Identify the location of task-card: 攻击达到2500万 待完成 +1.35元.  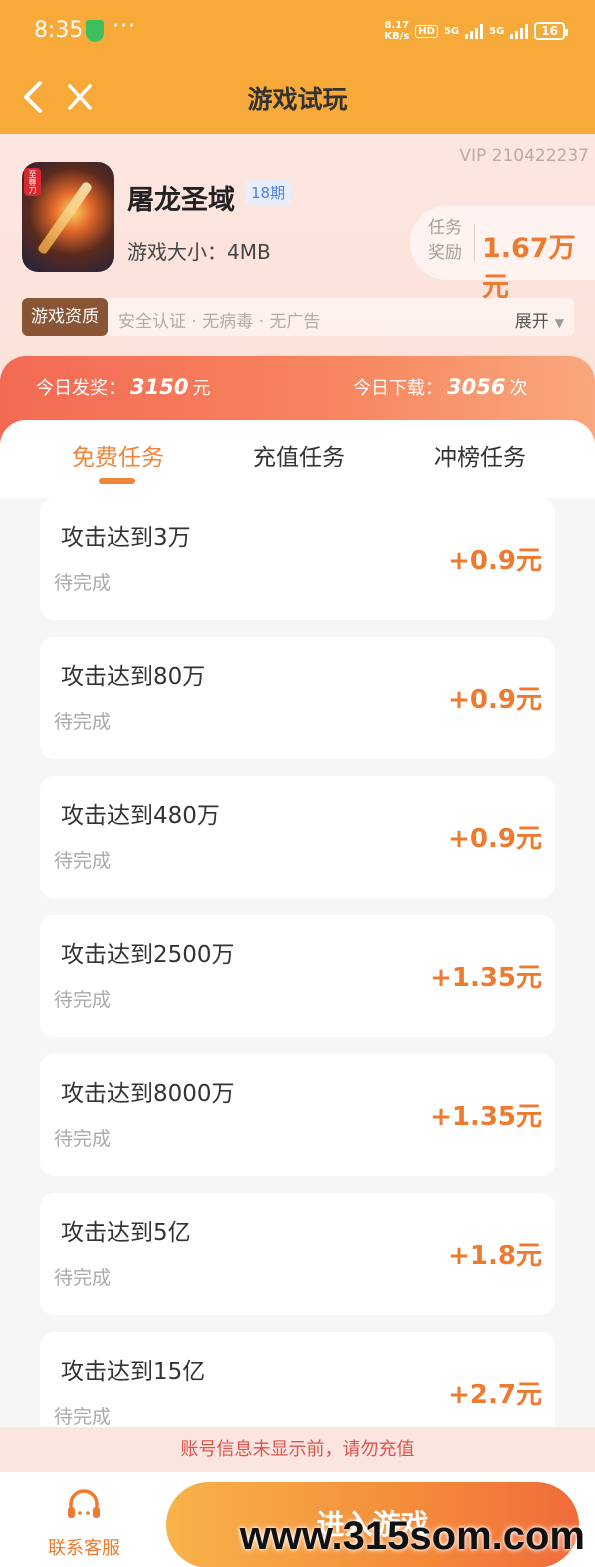
(297, 976).